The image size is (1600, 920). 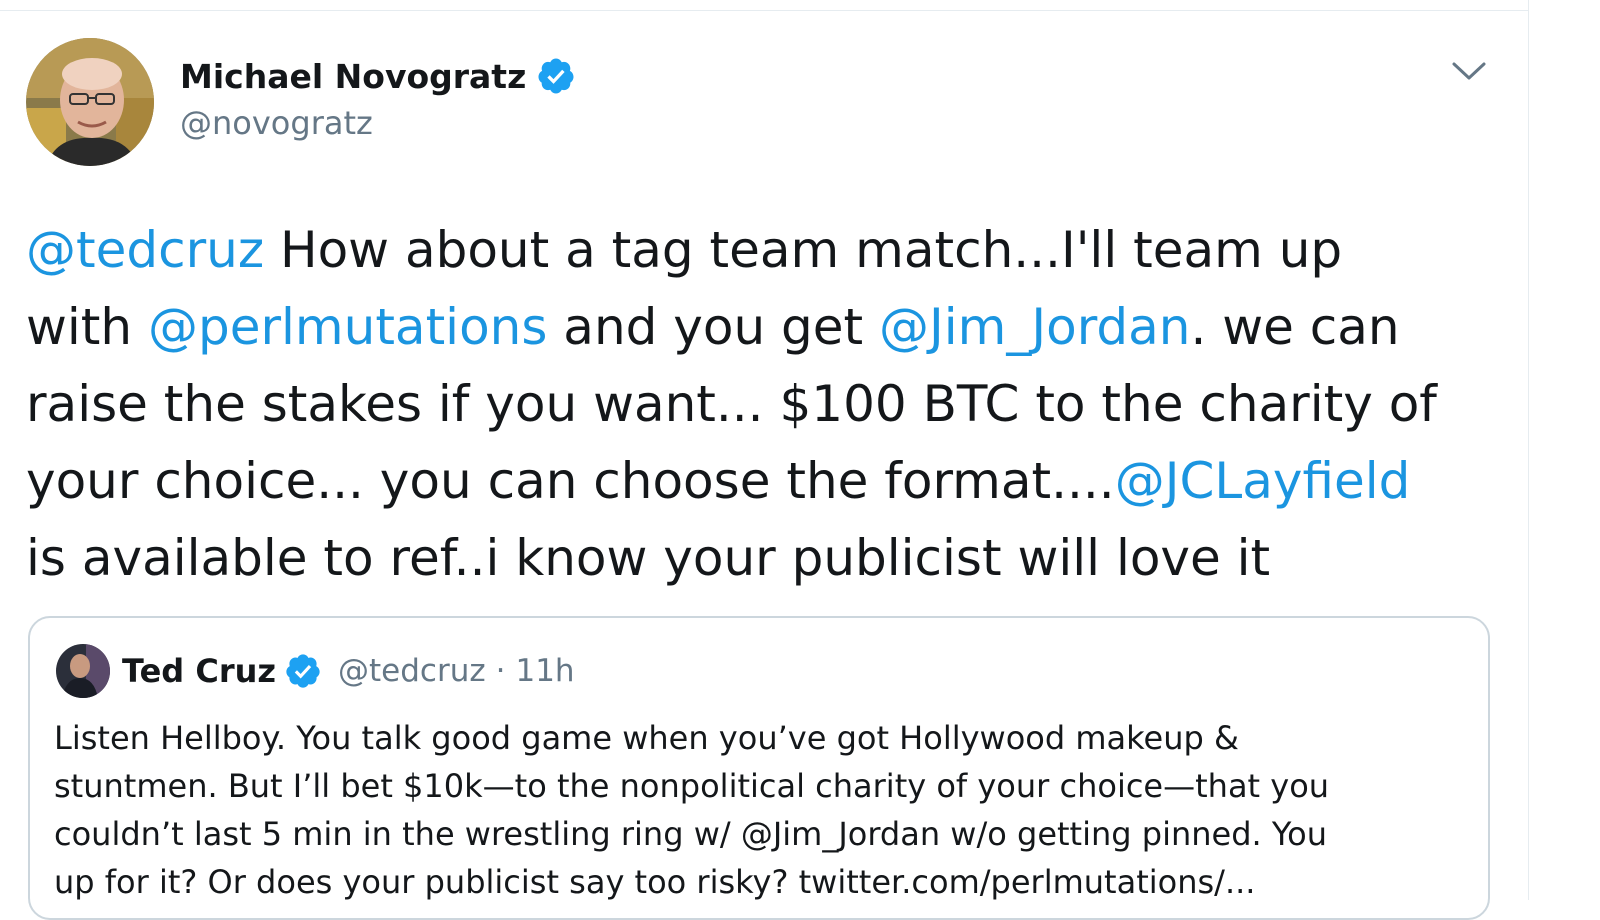 What do you see at coordinates (764, 5) in the screenshot?
I see `top-divider` at bounding box center [764, 5].